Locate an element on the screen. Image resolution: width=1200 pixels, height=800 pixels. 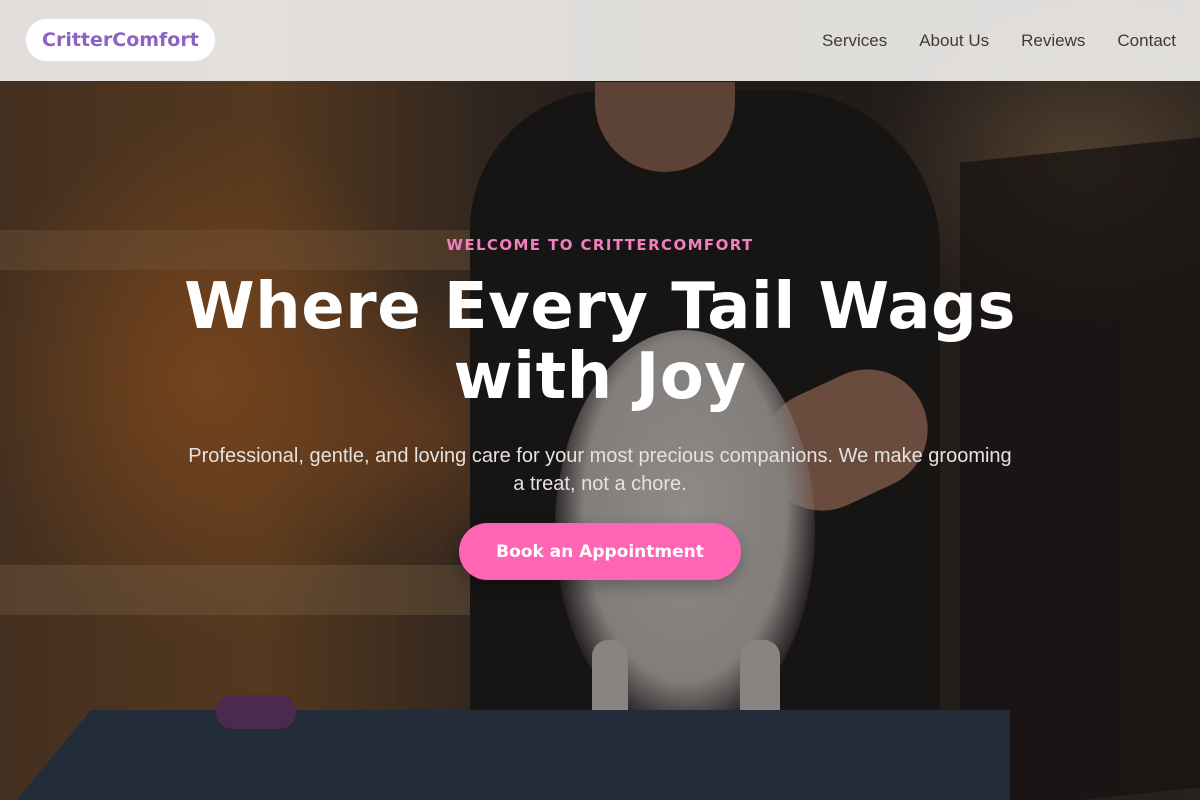
hero-headline: Where Every Tail Wags with Joy is located at coordinates (600, 342).